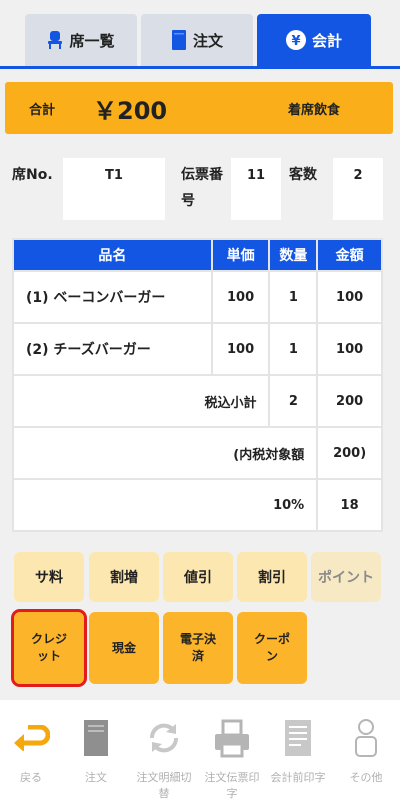  What do you see at coordinates (55, 40) in the screenshot?
I see `chair-icon` at bounding box center [55, 40].